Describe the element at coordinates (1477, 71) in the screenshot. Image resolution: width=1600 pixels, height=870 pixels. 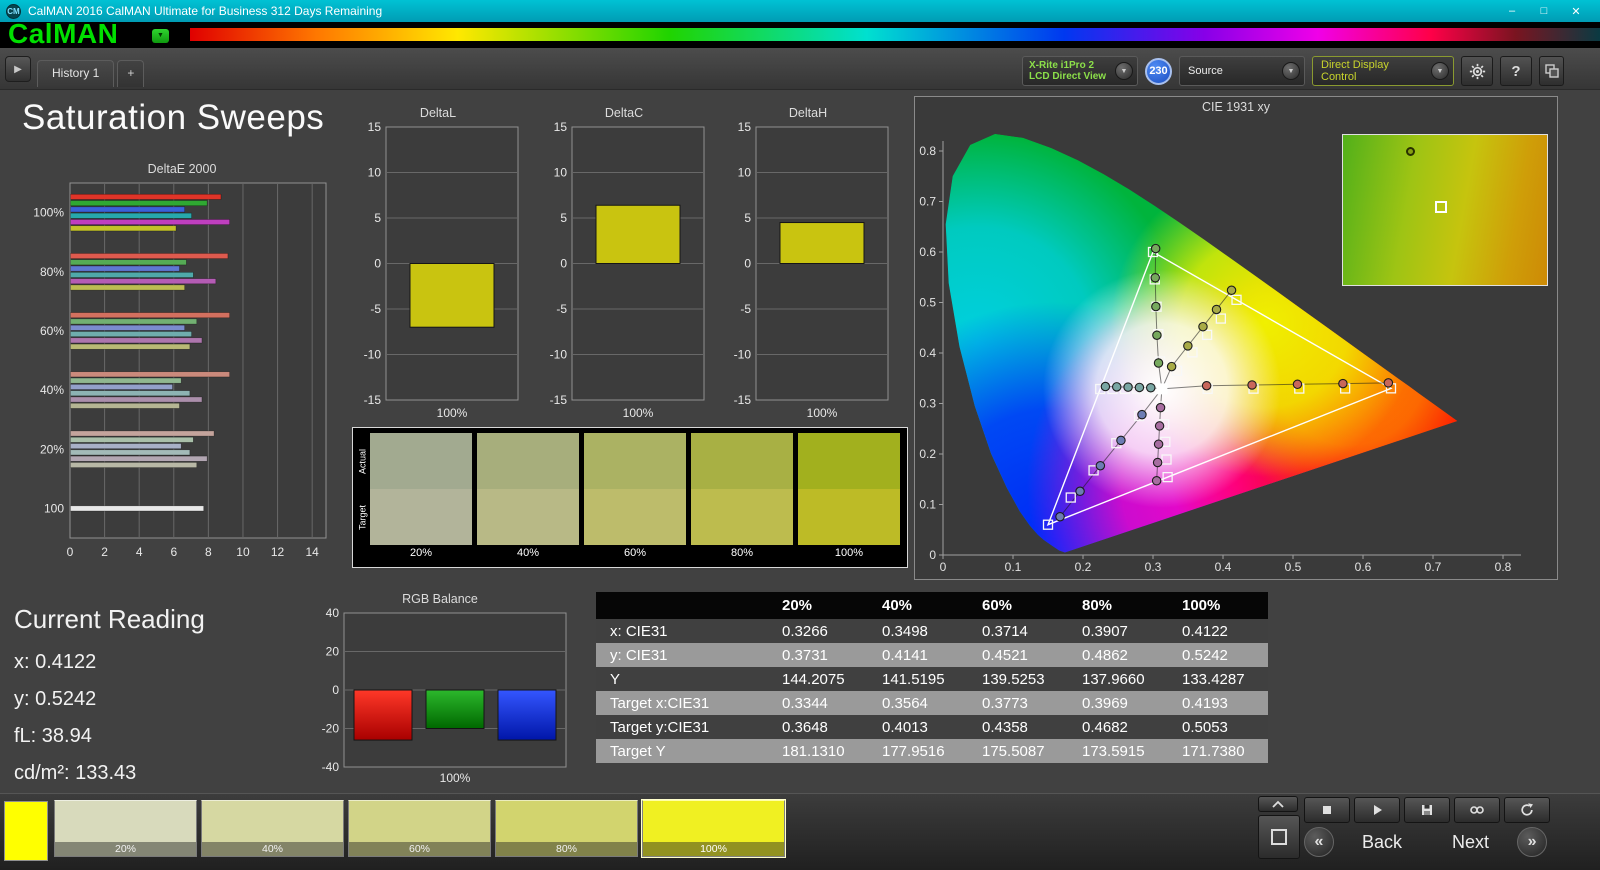
I see `settings-button` at that location.